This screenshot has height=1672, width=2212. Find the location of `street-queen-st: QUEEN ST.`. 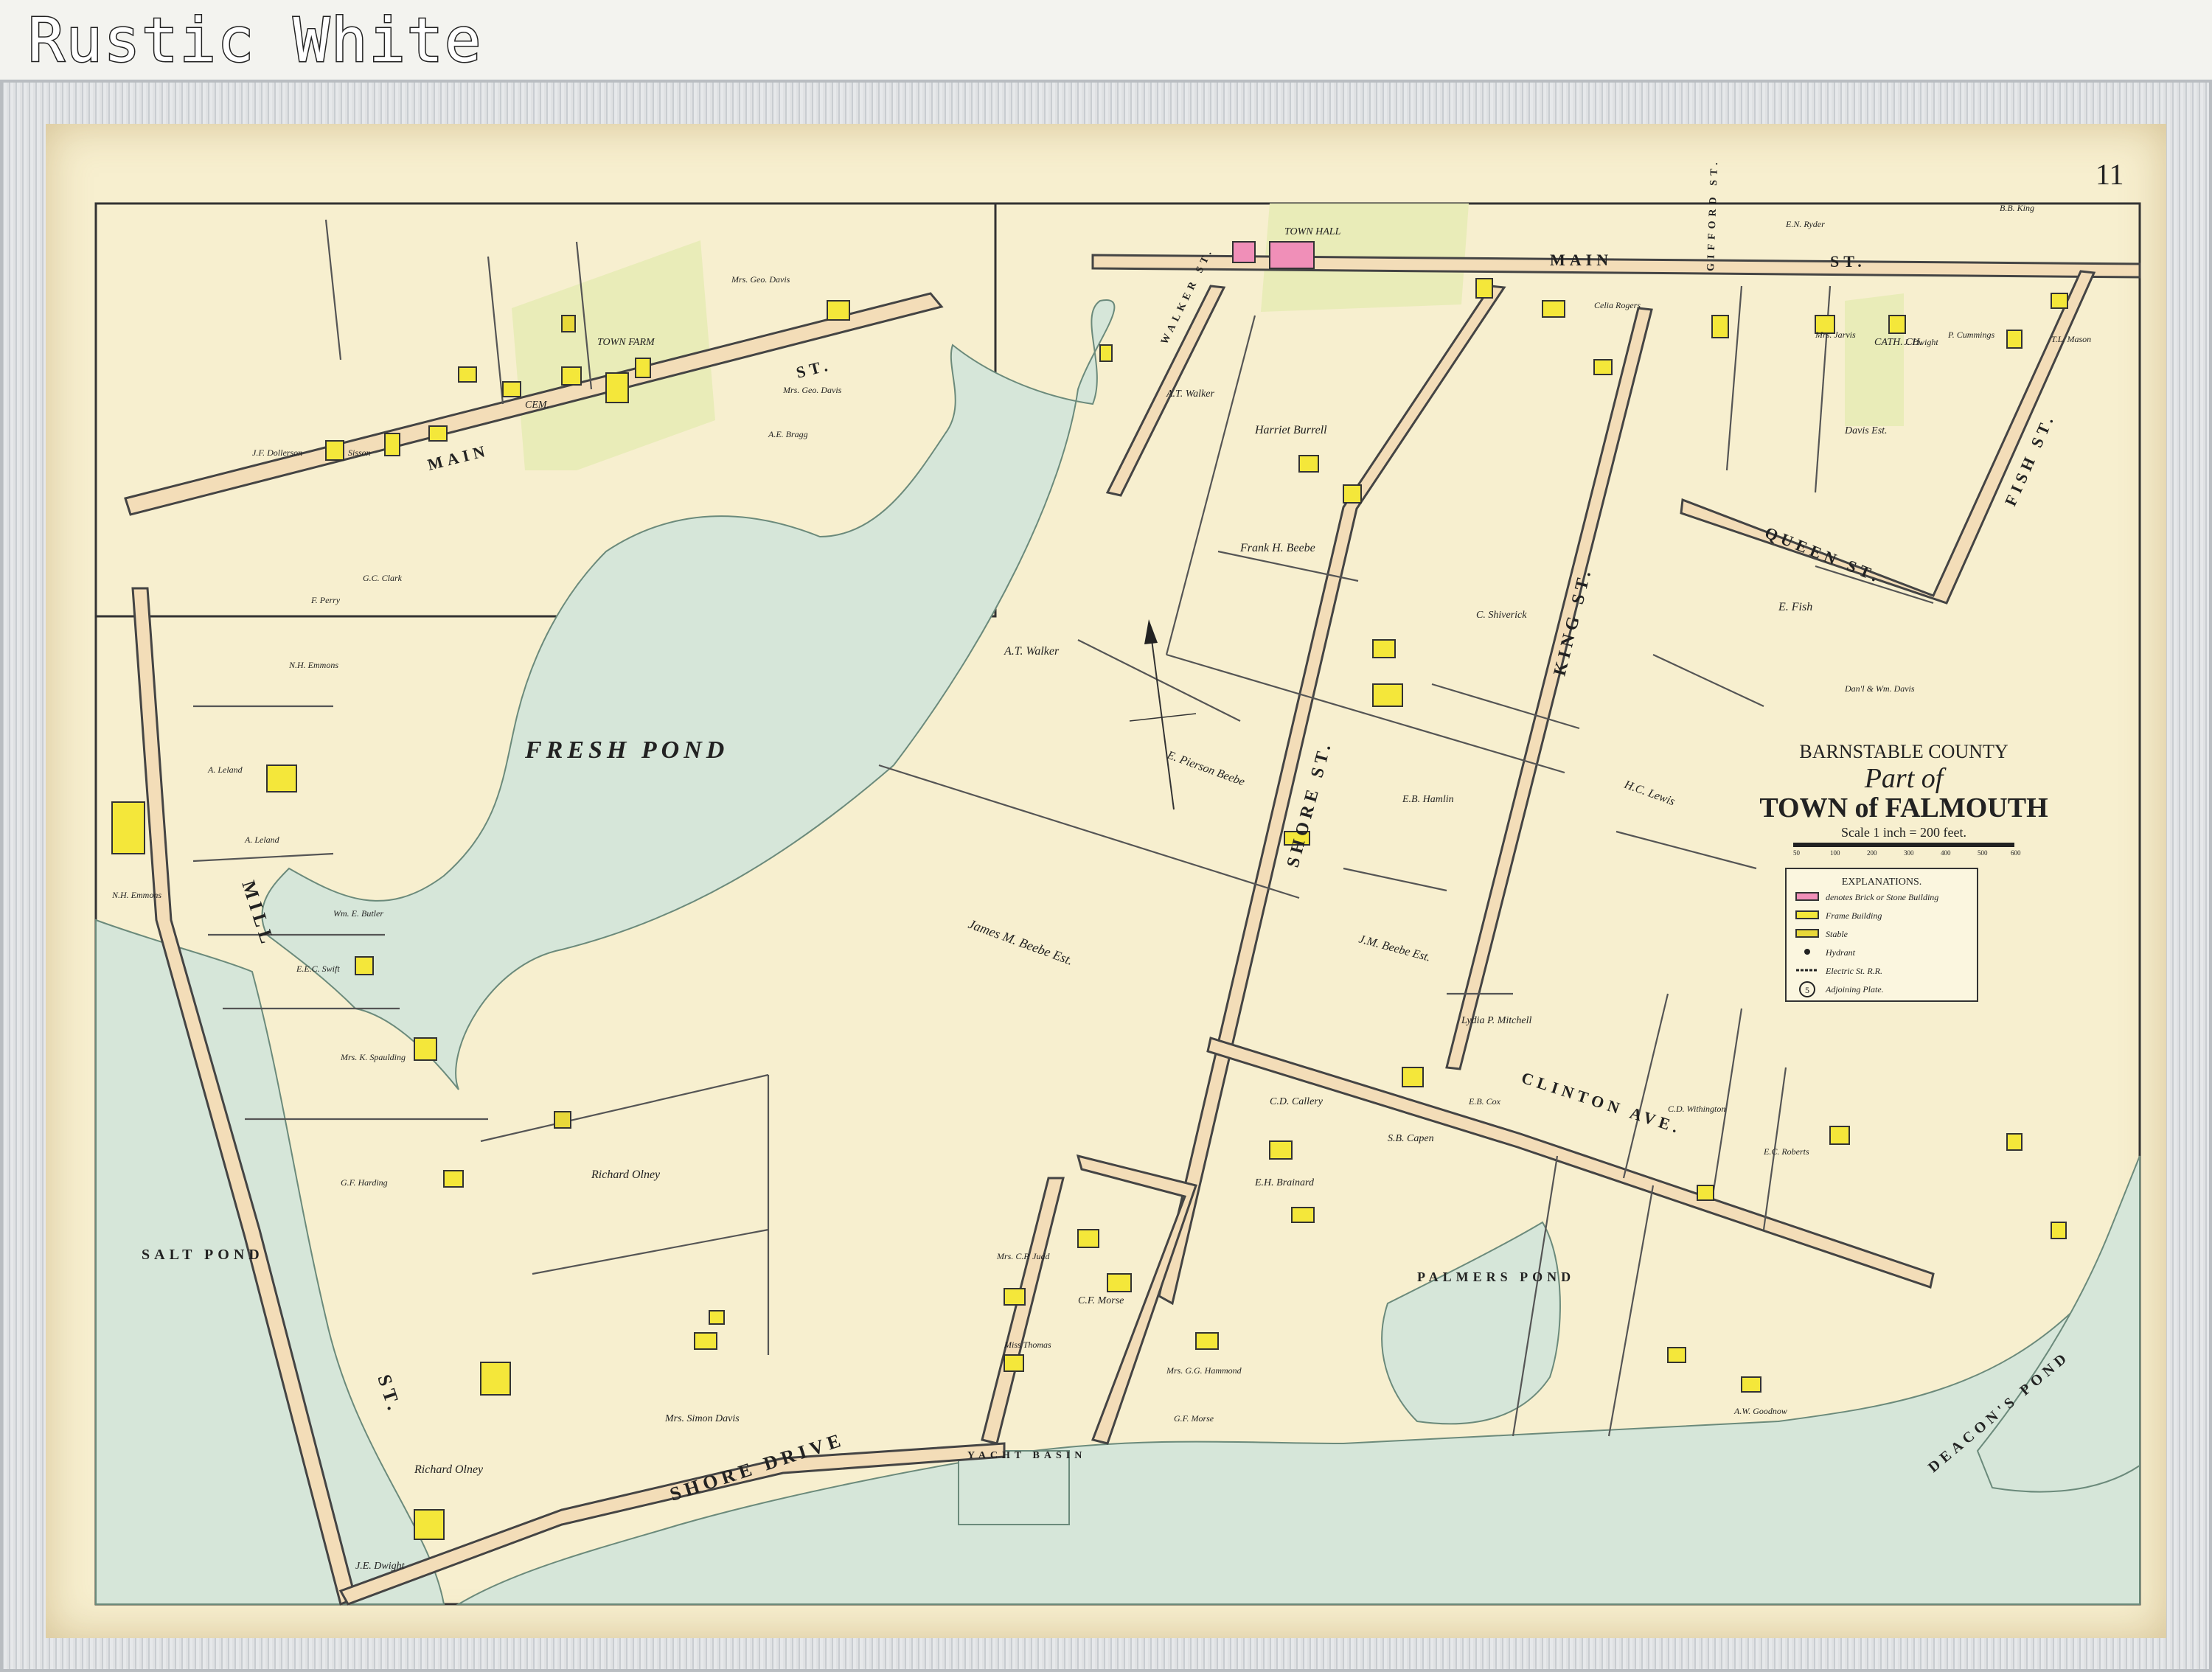

street-queen-st: QUEEN ST. is located at coordinates (1823, 554).